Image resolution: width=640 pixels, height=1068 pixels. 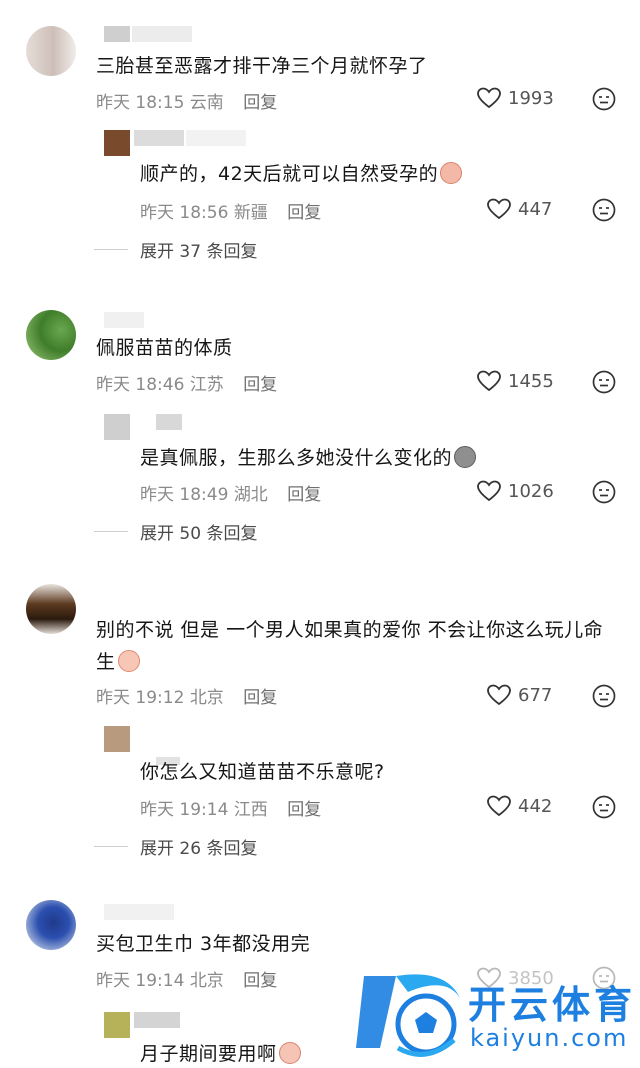 What do you see at coordinates (531, 98) in the screenshot?
I see `like-count: 1993` at bounding box center [531, 98].